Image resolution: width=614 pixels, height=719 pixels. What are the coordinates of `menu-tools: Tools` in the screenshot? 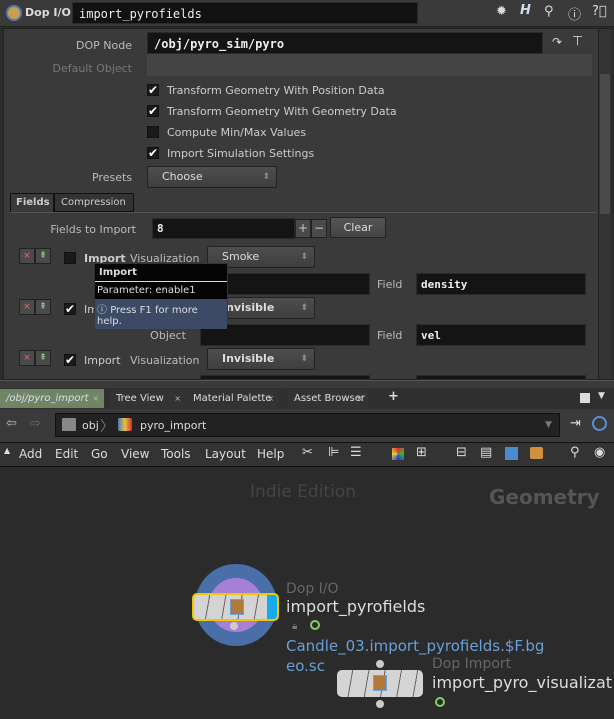 It's located at (176, 454).